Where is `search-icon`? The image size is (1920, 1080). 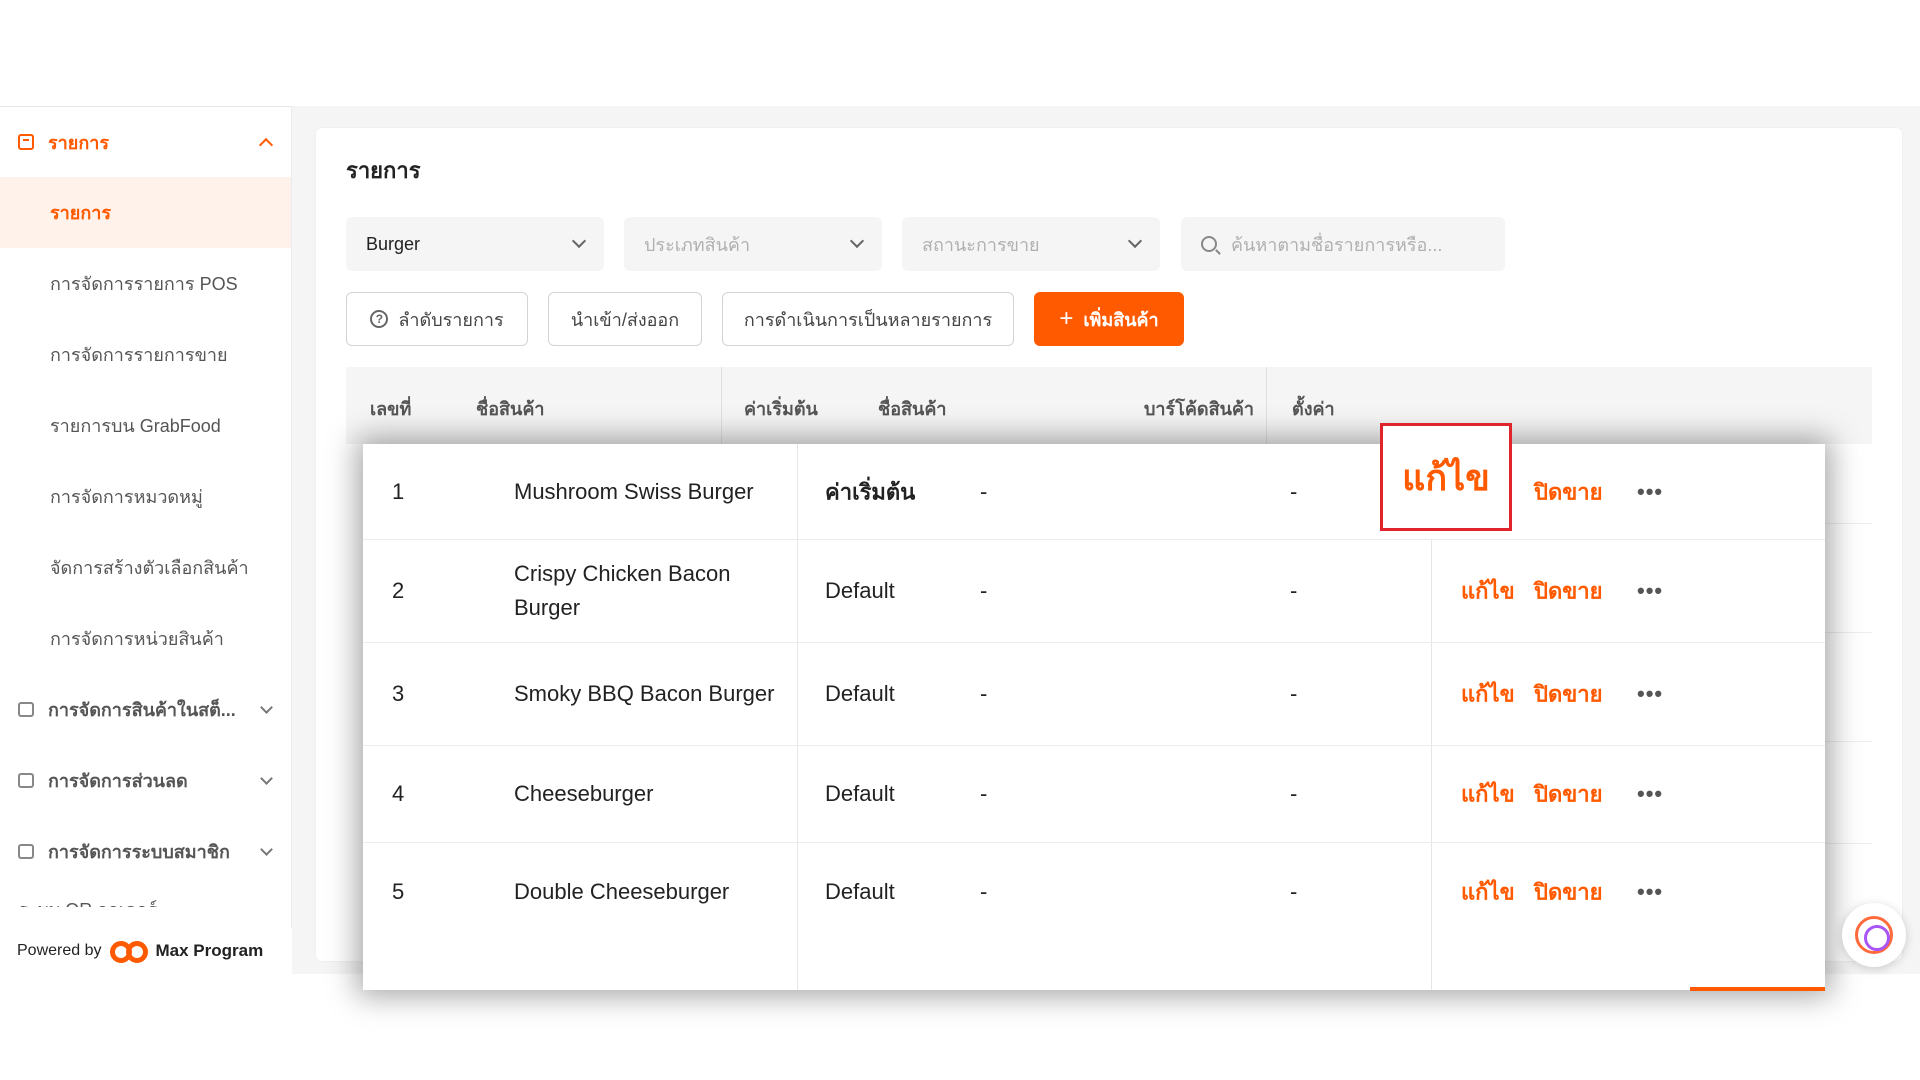
search-icon is located at coordinates (1209, 244).